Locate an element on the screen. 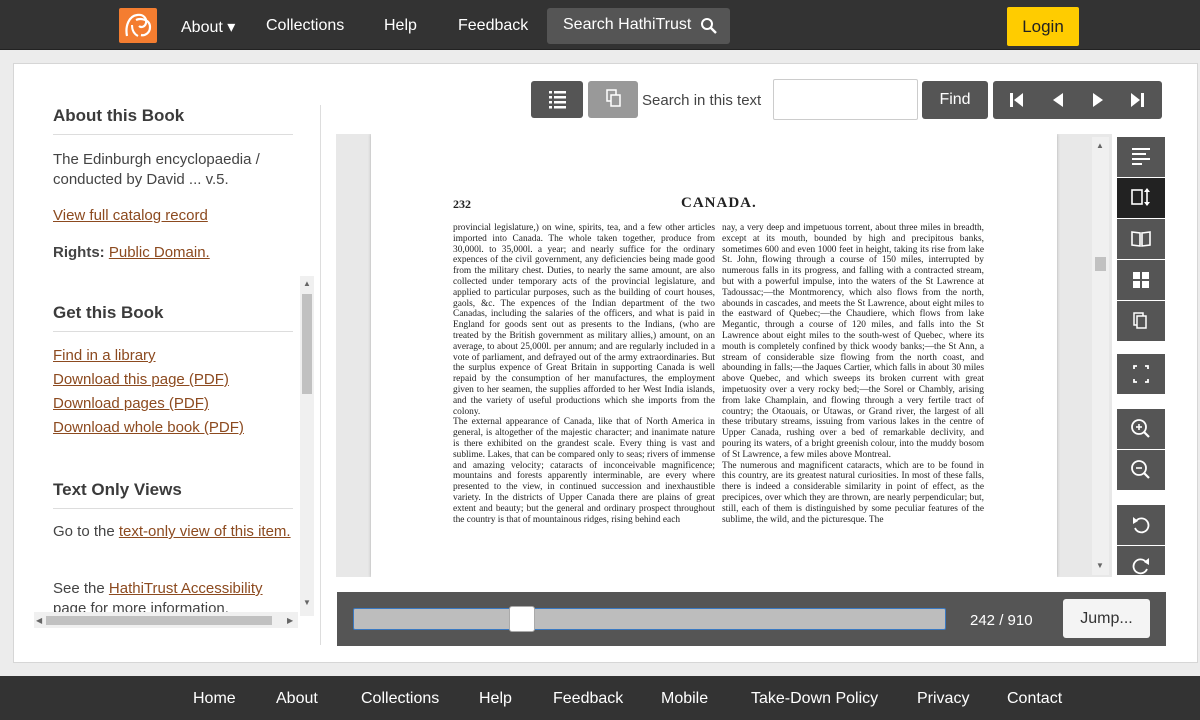  footer-mobile-link: Mobile is located at coordinates (684, 699).